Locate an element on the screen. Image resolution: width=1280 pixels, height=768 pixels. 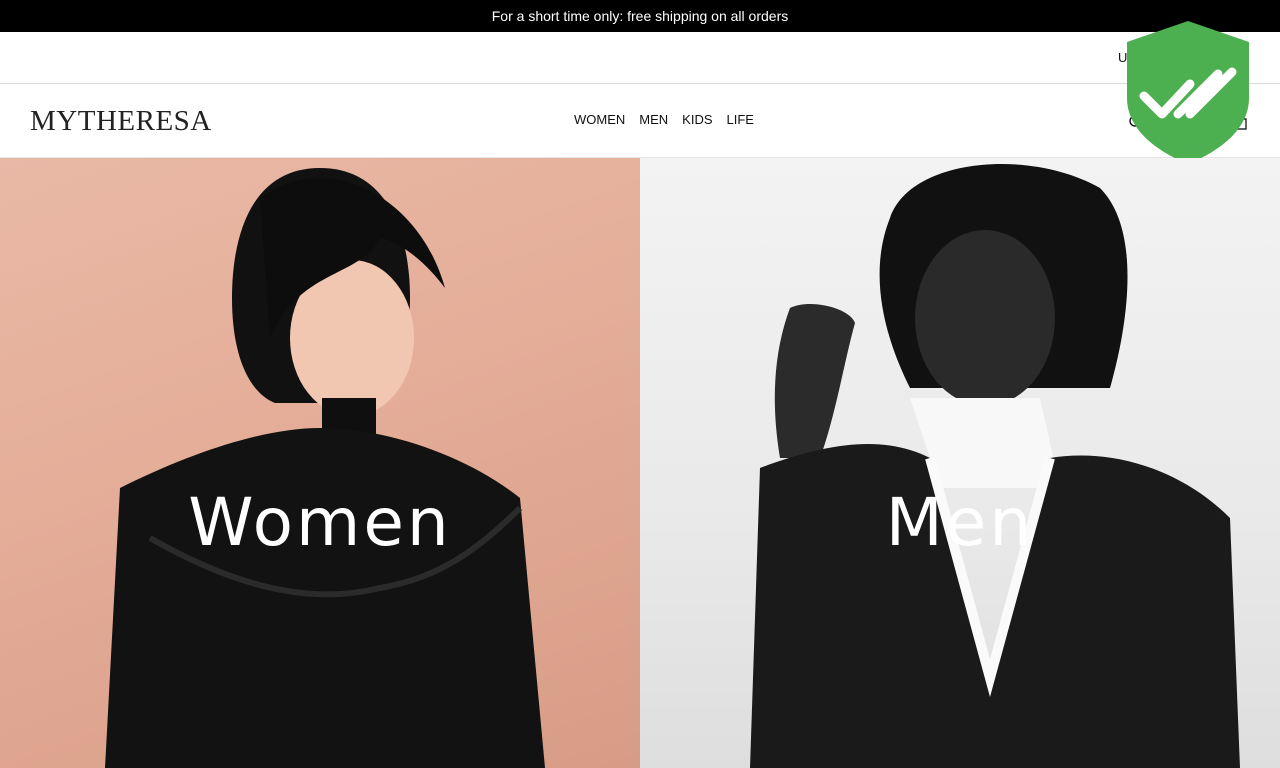
hero-women-label: Women is located at coordinates (320, 522).